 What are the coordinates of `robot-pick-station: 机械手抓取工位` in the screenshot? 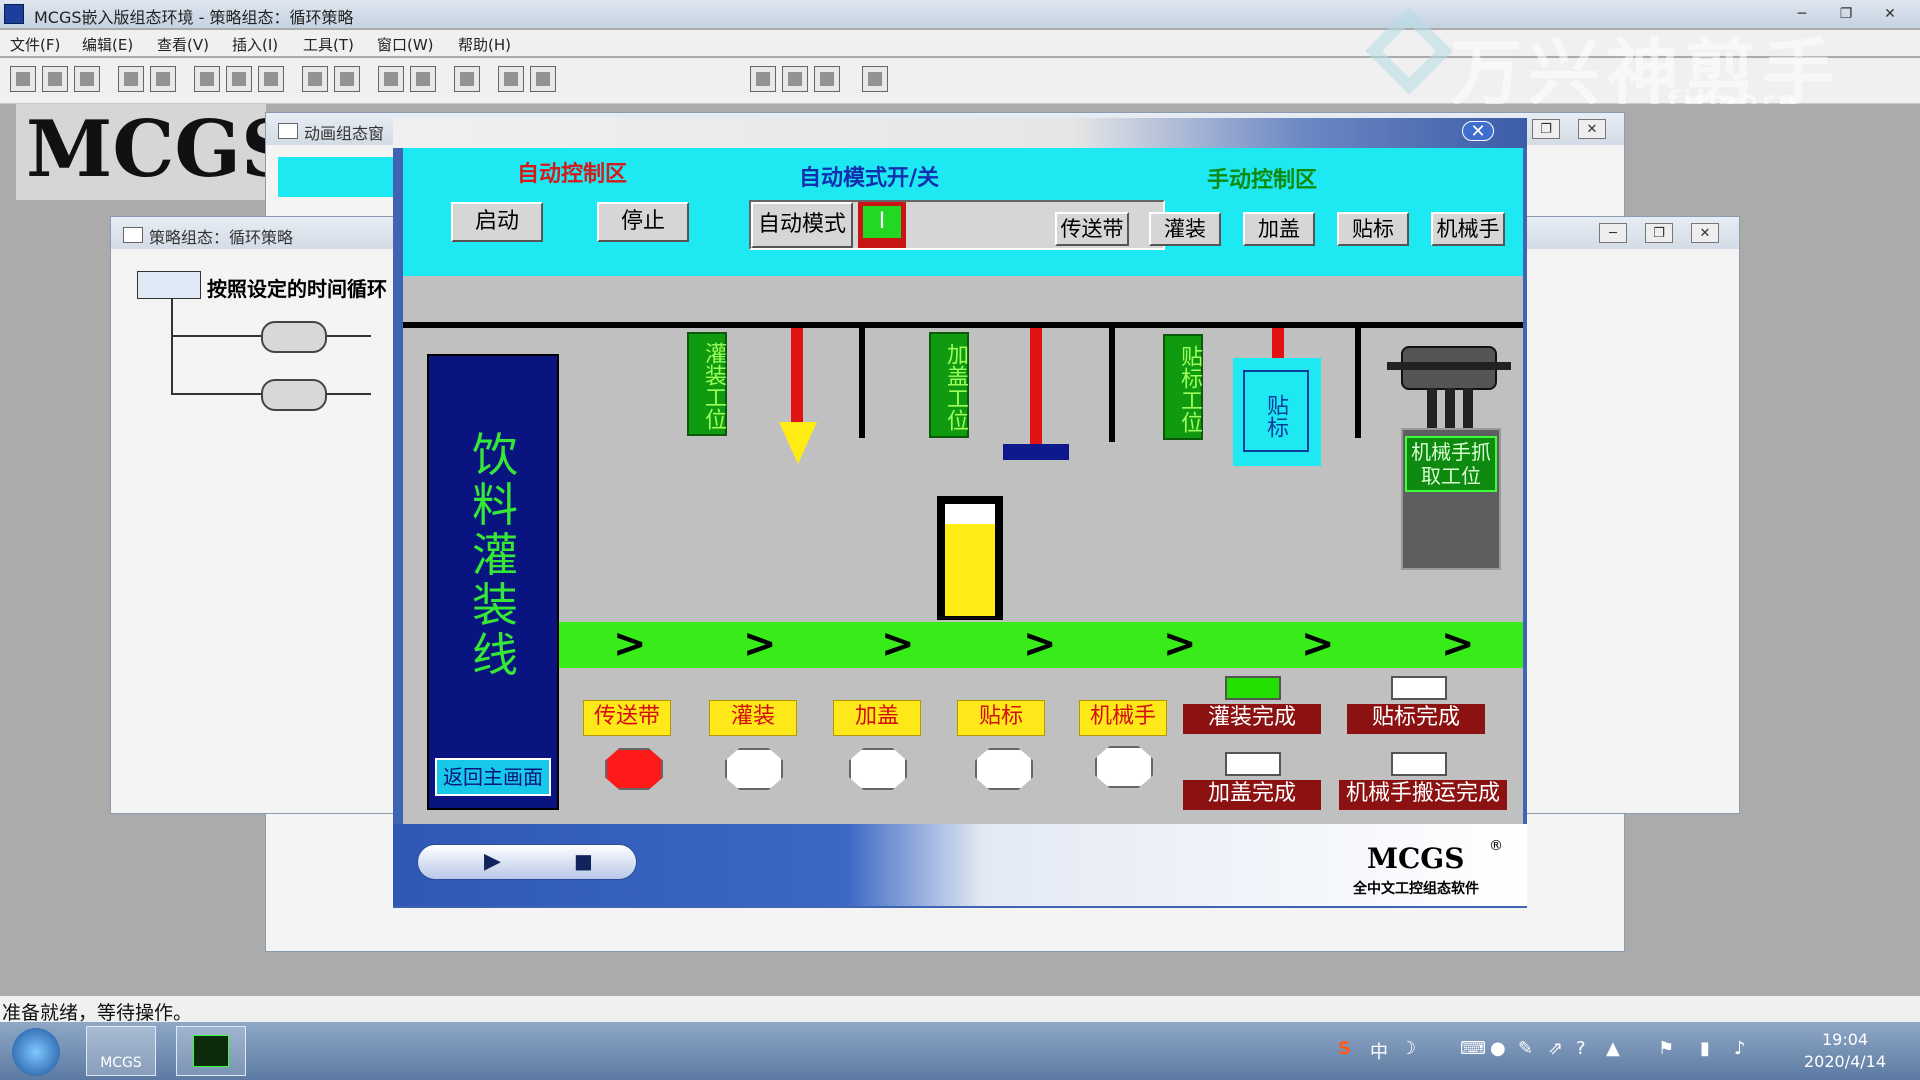 It's located at (1451, 499).